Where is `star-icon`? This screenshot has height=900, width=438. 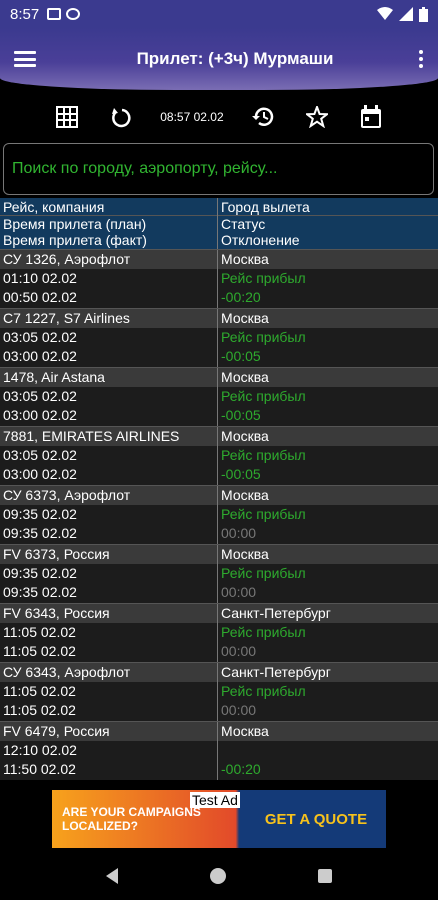 star-icon is located at coordinates (316, 117).